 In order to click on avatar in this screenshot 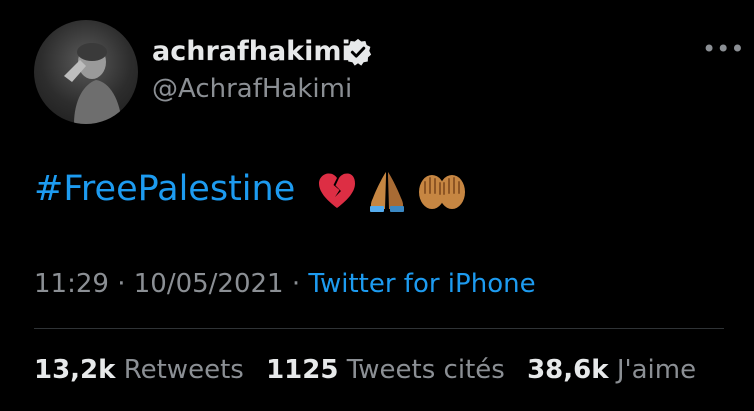, I will do `click(86, 72)`.